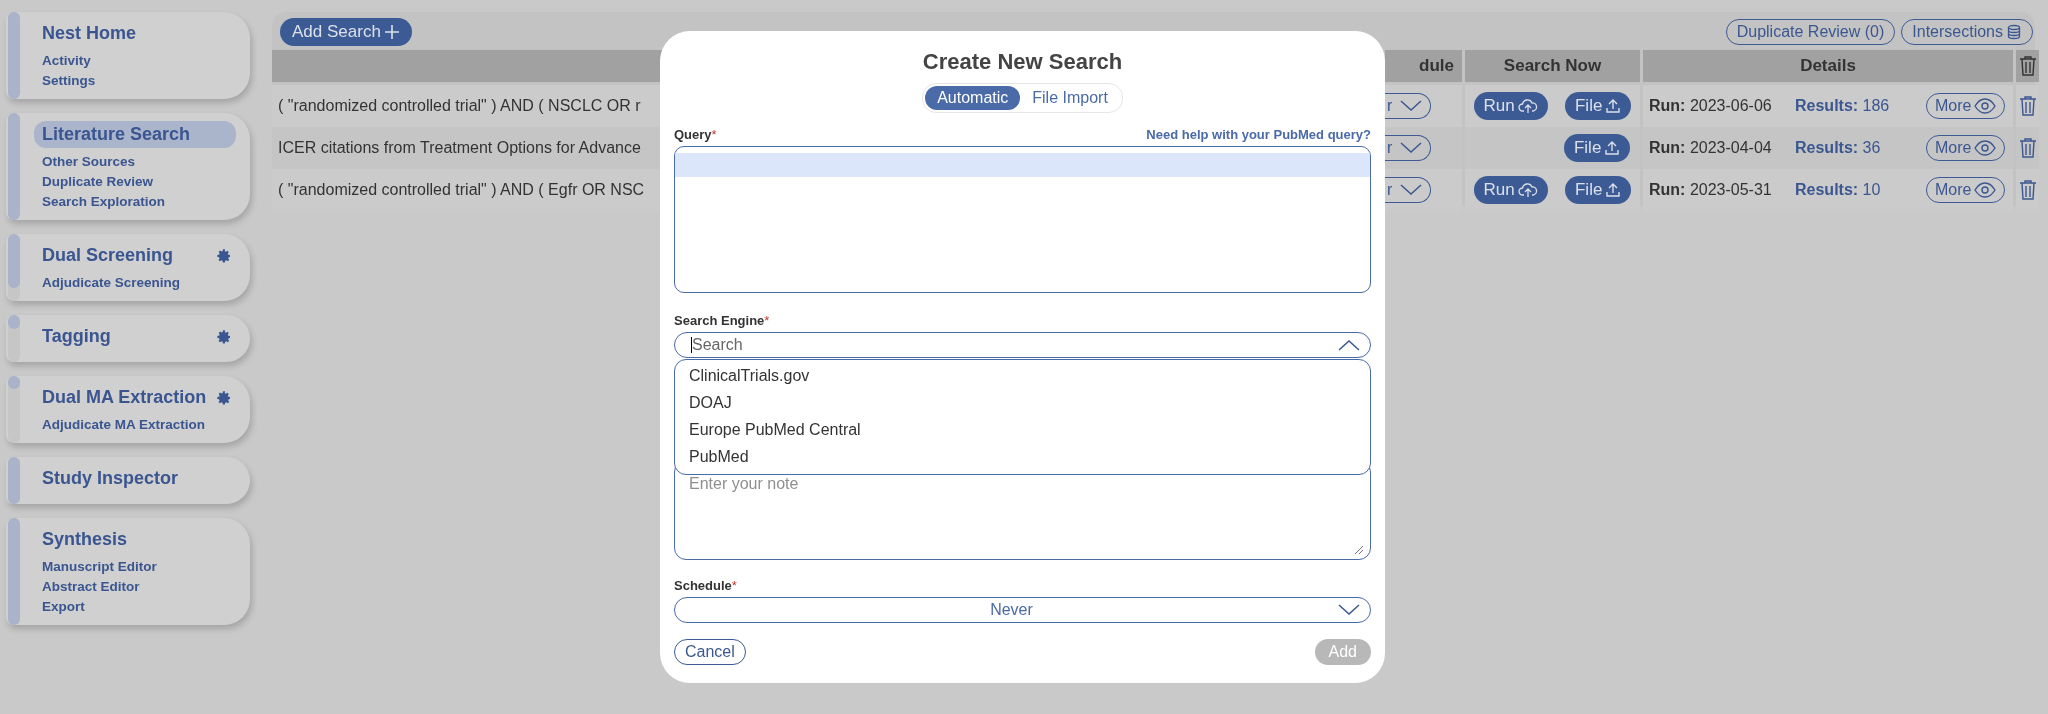  Describe the element at coordinates (744, 483) in the screenshot. I see `placeholder-text: Enter your note` at that location.